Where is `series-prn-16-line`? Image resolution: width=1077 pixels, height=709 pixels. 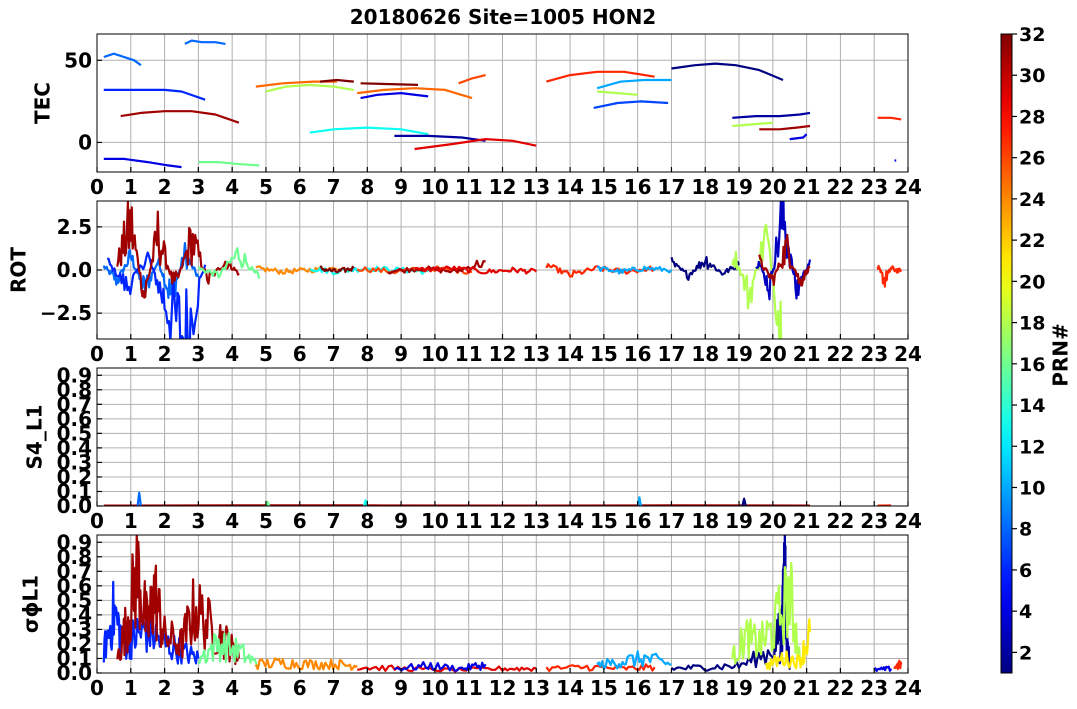 series-prn-16-line is located at coordinates (229, 164).